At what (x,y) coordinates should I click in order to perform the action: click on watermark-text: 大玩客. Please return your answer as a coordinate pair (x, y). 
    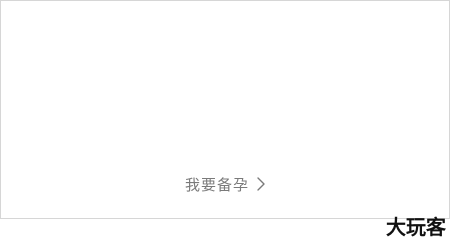
    Looking at the image, I should click on (416, 226).